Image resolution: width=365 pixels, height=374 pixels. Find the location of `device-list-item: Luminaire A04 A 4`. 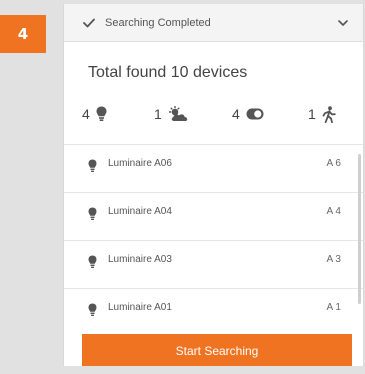

device-list-item: Luminaire A04 A 4 is located at coordinates (213, 213).